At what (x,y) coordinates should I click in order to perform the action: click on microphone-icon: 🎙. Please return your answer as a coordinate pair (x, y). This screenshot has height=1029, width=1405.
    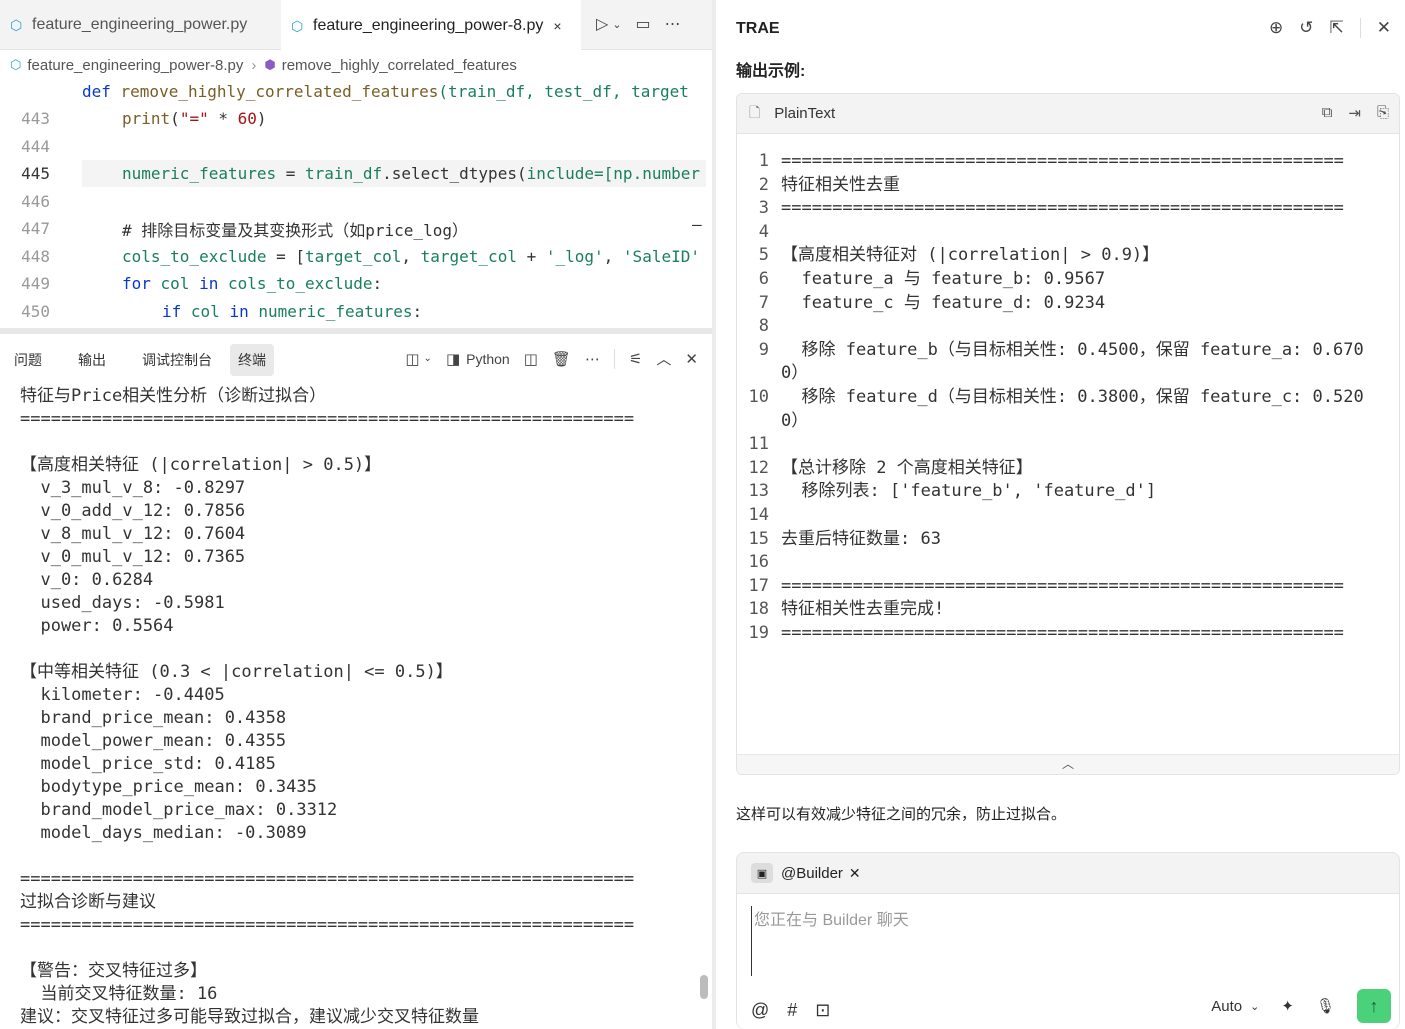
    Looking at the image, I should click on (1325, 1006).